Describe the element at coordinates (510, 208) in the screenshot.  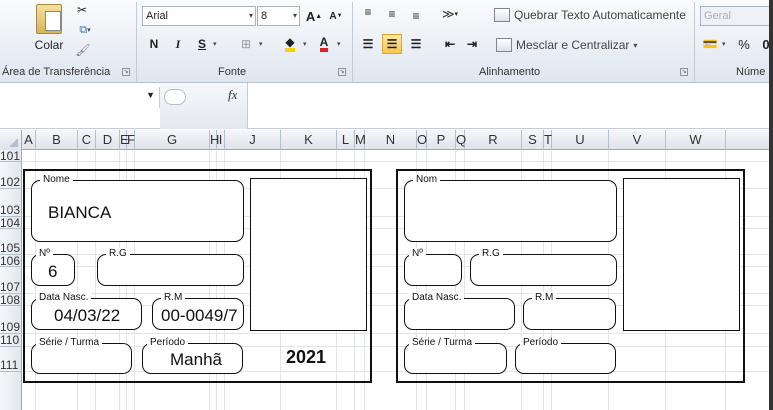
I see `name-field: Nom` at that location.